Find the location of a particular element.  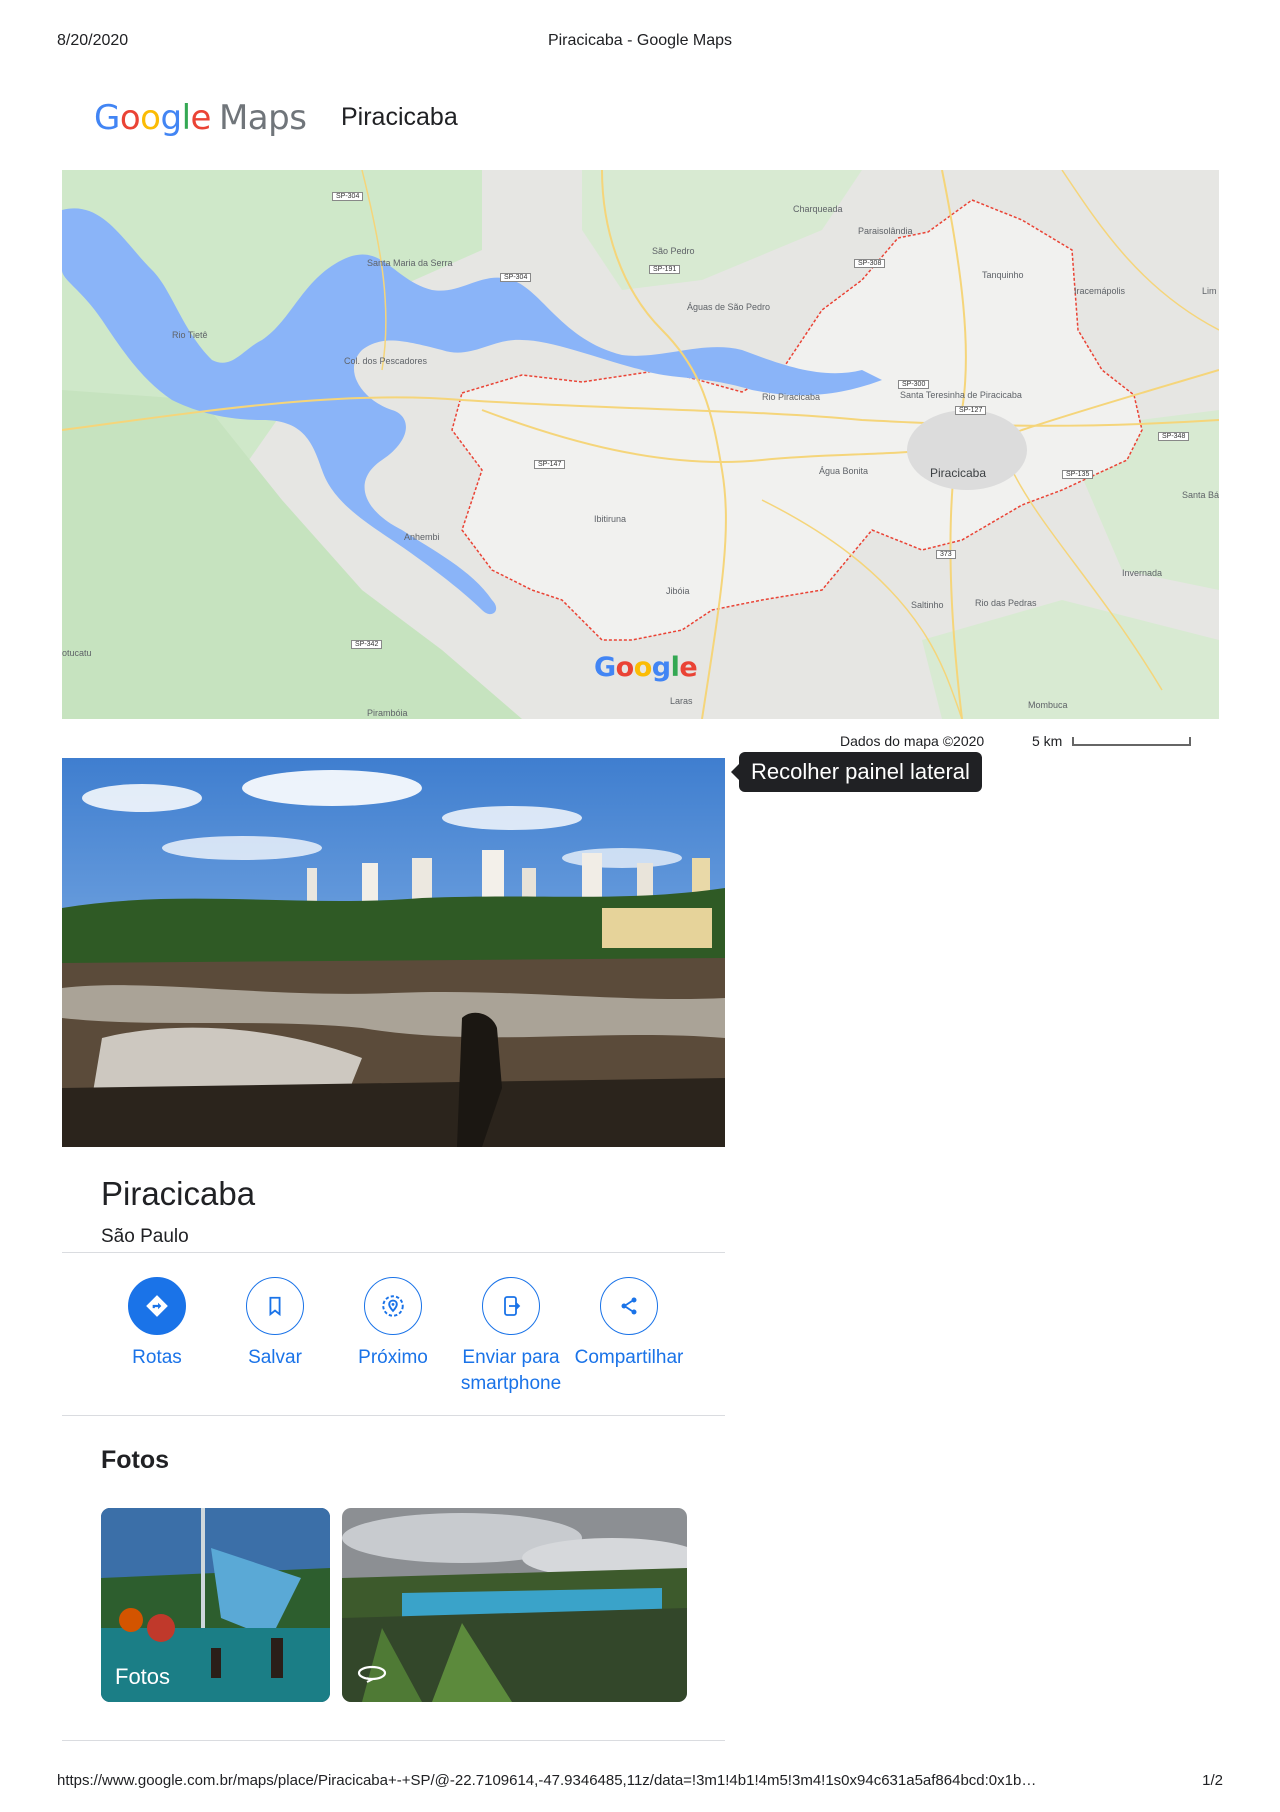

panorama-image is located at coordinates (514, 1605).